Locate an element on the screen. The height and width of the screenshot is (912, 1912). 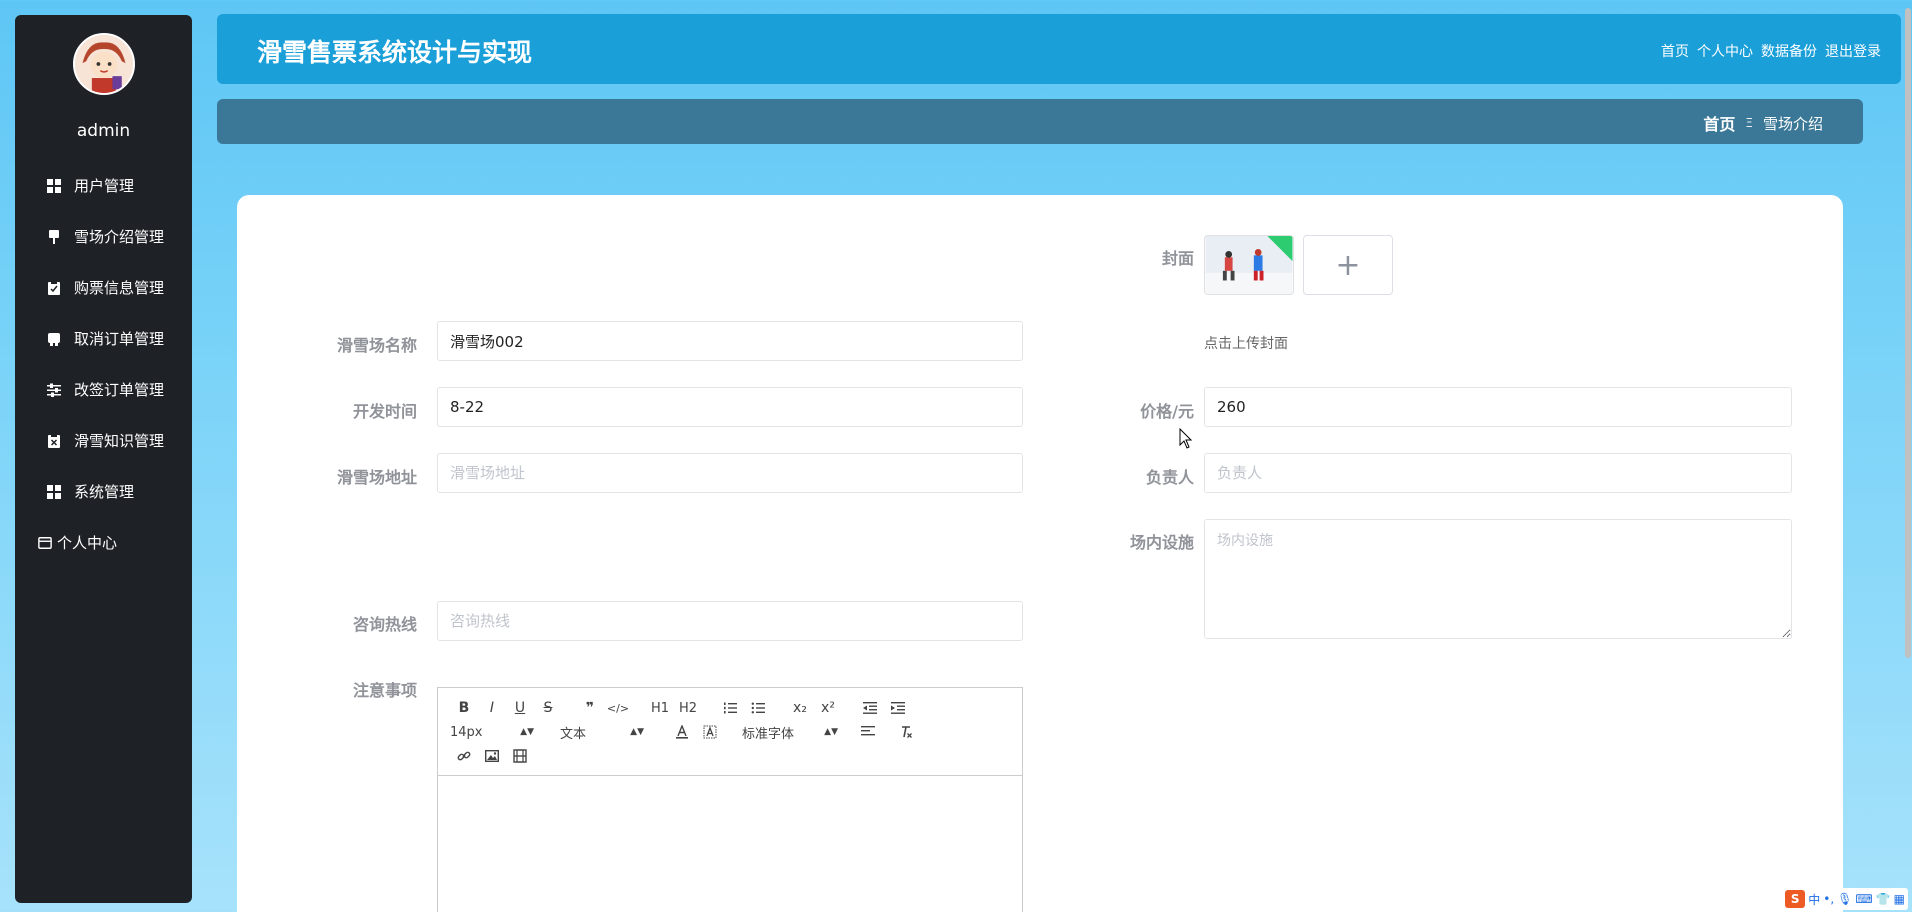
font-family-select: 标准字体 ▲▼ is located at coordinates (792, 732).